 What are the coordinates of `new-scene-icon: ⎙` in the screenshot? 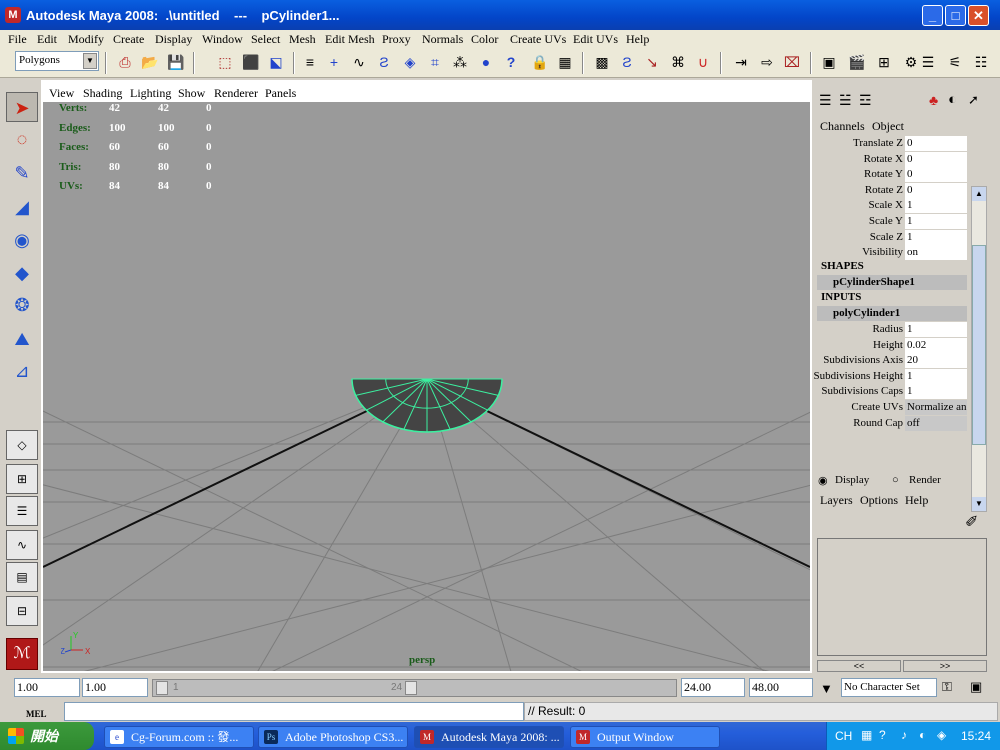 It's located at (125, 62).